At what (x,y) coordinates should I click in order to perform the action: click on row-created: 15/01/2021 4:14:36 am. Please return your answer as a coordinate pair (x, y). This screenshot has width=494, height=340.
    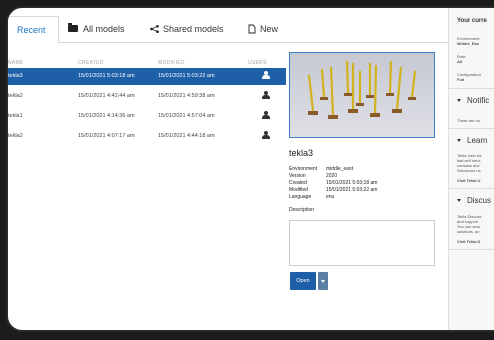
    Looking at the image, I should click on (106, 116).